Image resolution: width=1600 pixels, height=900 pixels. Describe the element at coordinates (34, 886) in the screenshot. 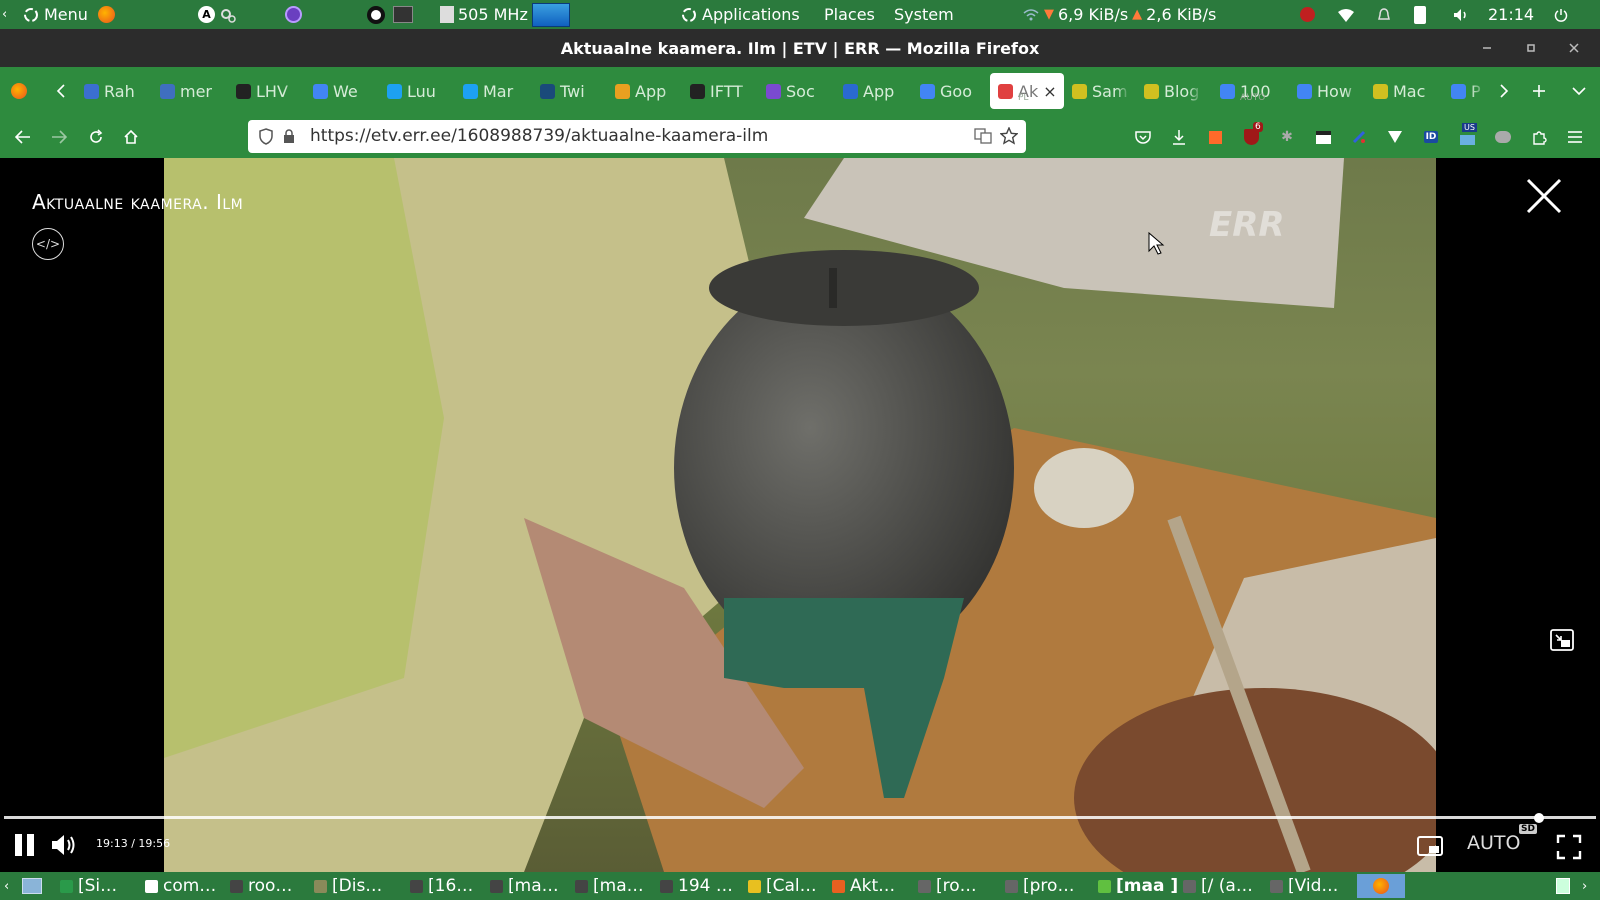

I see `show-desktop-button` at that location.